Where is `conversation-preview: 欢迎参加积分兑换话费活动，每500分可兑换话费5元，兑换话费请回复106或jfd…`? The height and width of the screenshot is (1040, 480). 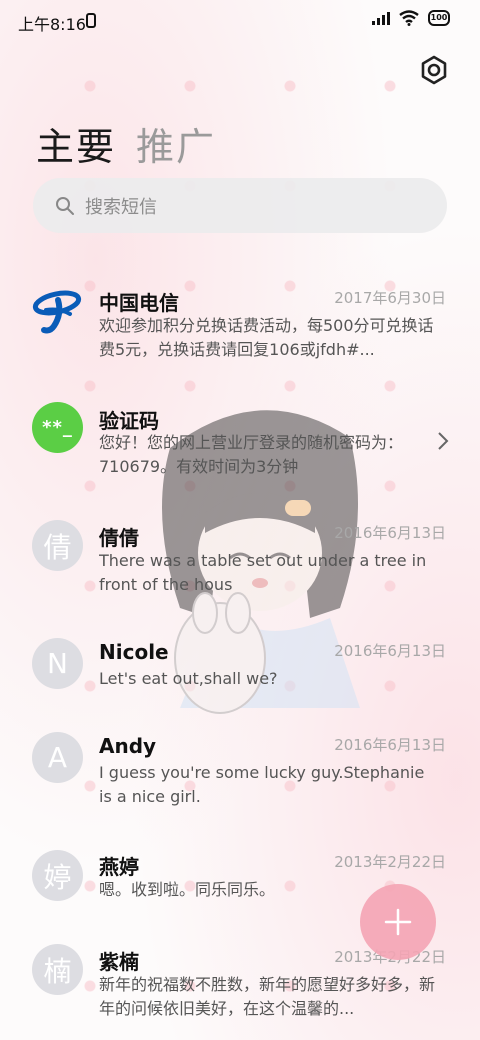 conversation-preview: 欢迎参加积分兑换话费活动，每500分可兑换话费5元，兑换话费请回复106或jfd… is located at coordinates (266, 337).